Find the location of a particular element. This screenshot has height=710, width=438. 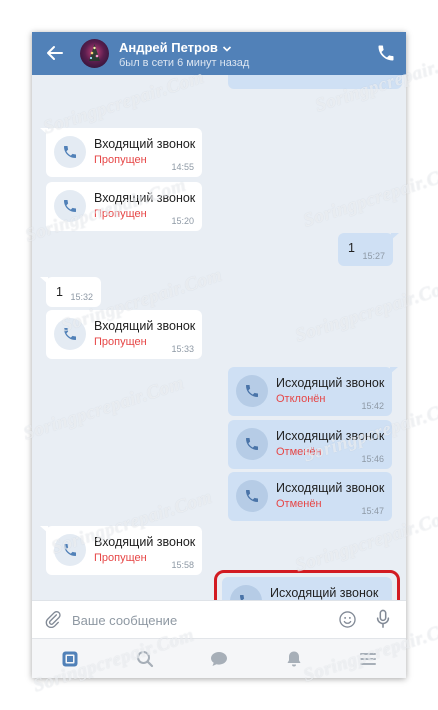

call-status: Отклонён is located at coordinates (301, 399).